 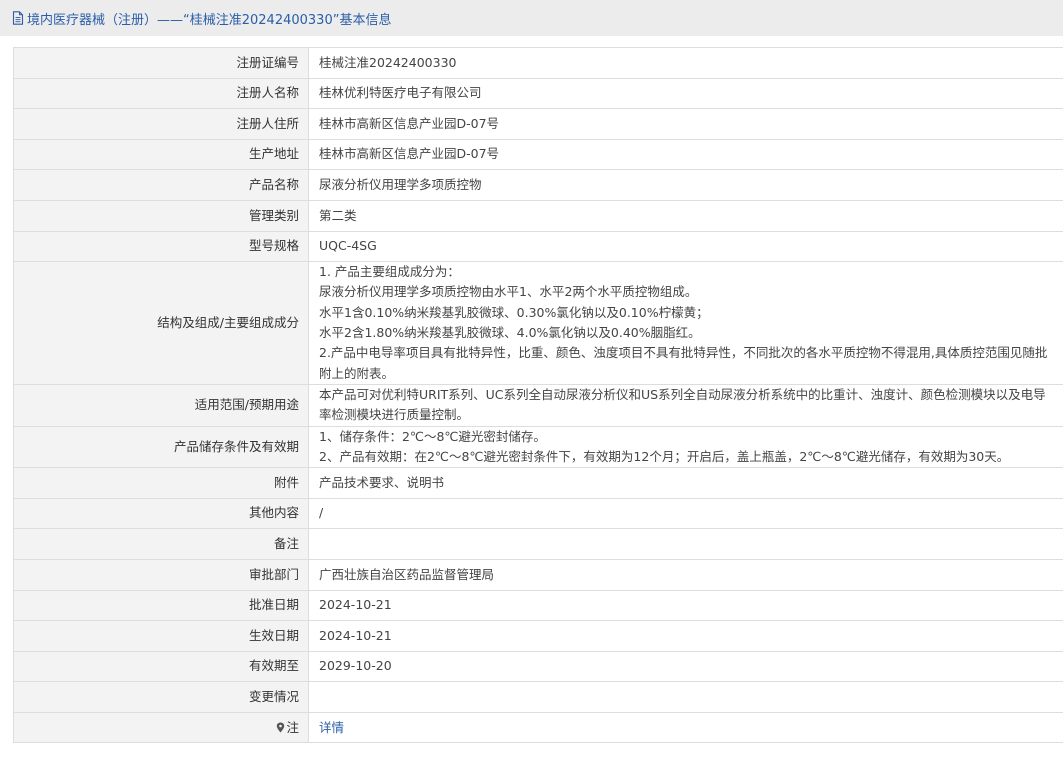 What do you see at coordinates (161, 154) in the screenshot?
I see `row-label: 生产地址` at bounding box center [161, 154].